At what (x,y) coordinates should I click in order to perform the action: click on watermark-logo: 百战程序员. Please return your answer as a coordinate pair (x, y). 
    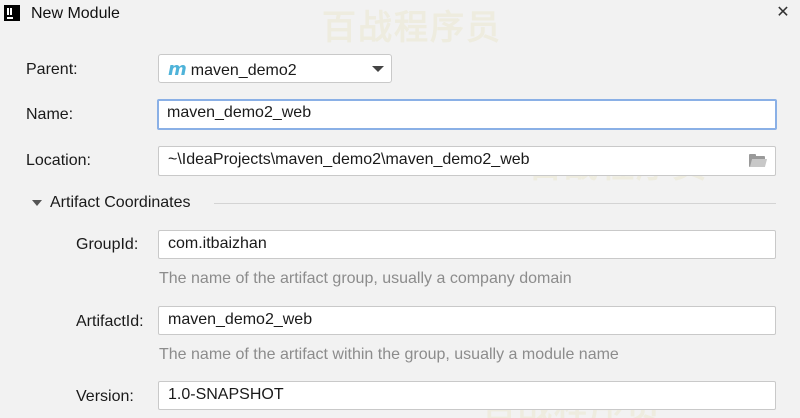
    Looking at the image, I should click on (412, 28).